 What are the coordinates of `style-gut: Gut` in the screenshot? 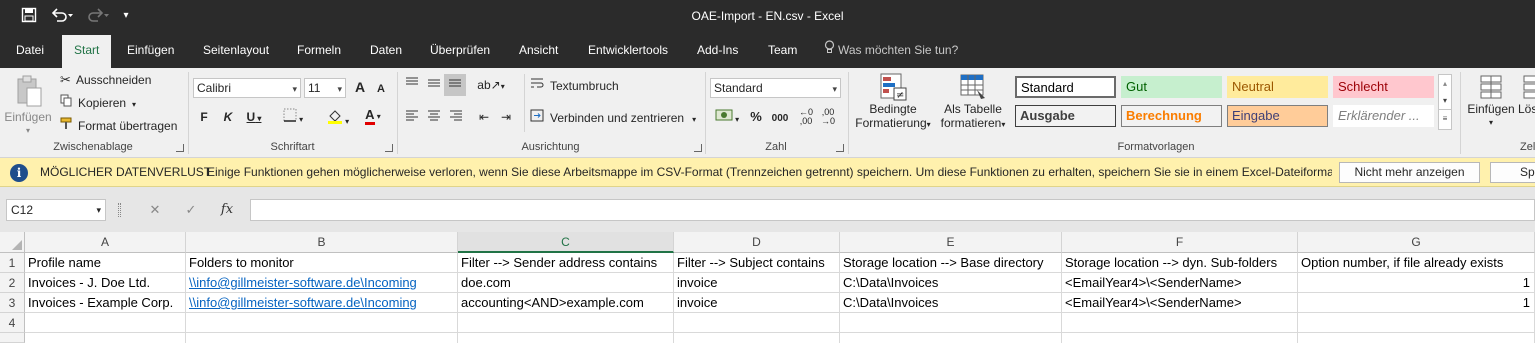 It's located at (1171, 87).